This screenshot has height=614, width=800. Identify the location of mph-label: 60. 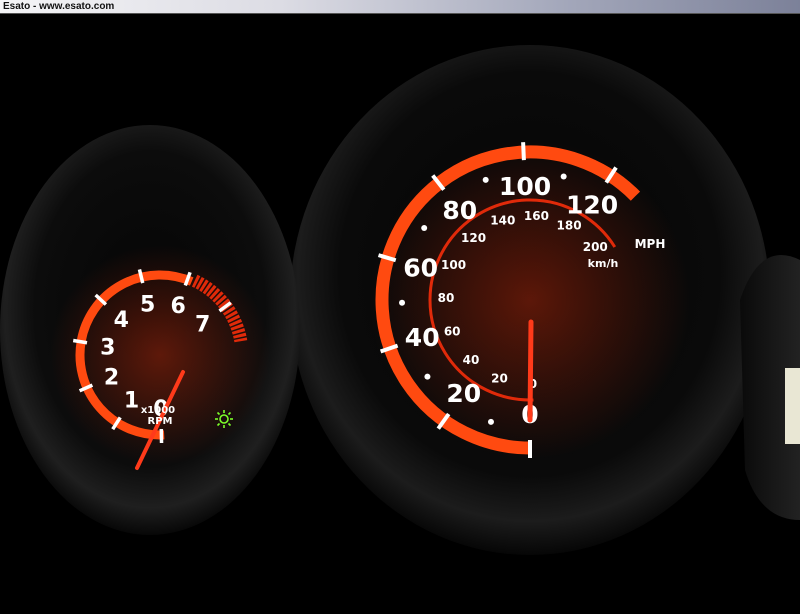
(420, 268).